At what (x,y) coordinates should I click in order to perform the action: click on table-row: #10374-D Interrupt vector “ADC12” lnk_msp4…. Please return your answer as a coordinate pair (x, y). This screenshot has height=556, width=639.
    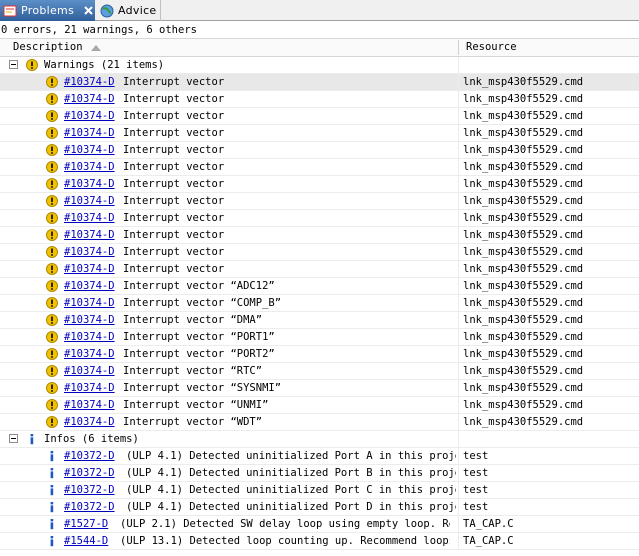
    Looking at the image, I should click on (319, 286).